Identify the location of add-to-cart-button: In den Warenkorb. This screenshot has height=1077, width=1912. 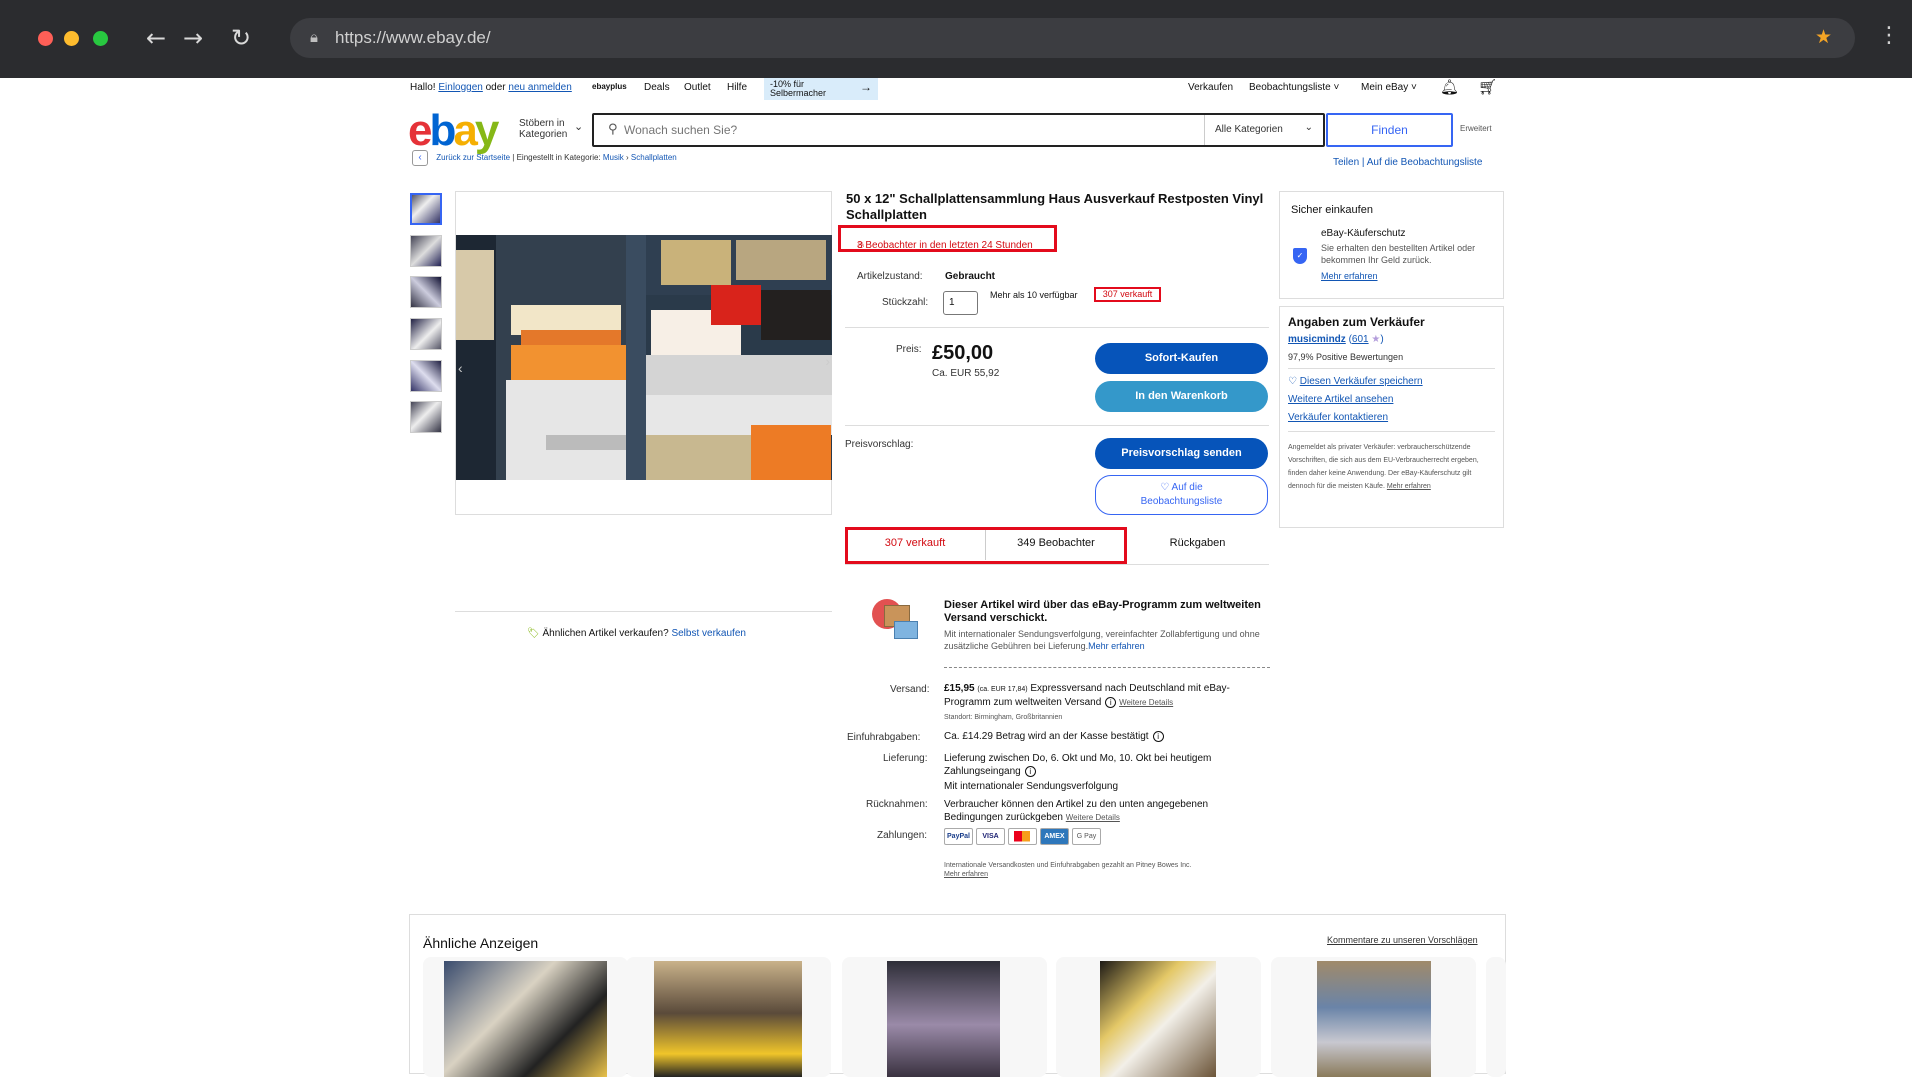
(1181, 396).